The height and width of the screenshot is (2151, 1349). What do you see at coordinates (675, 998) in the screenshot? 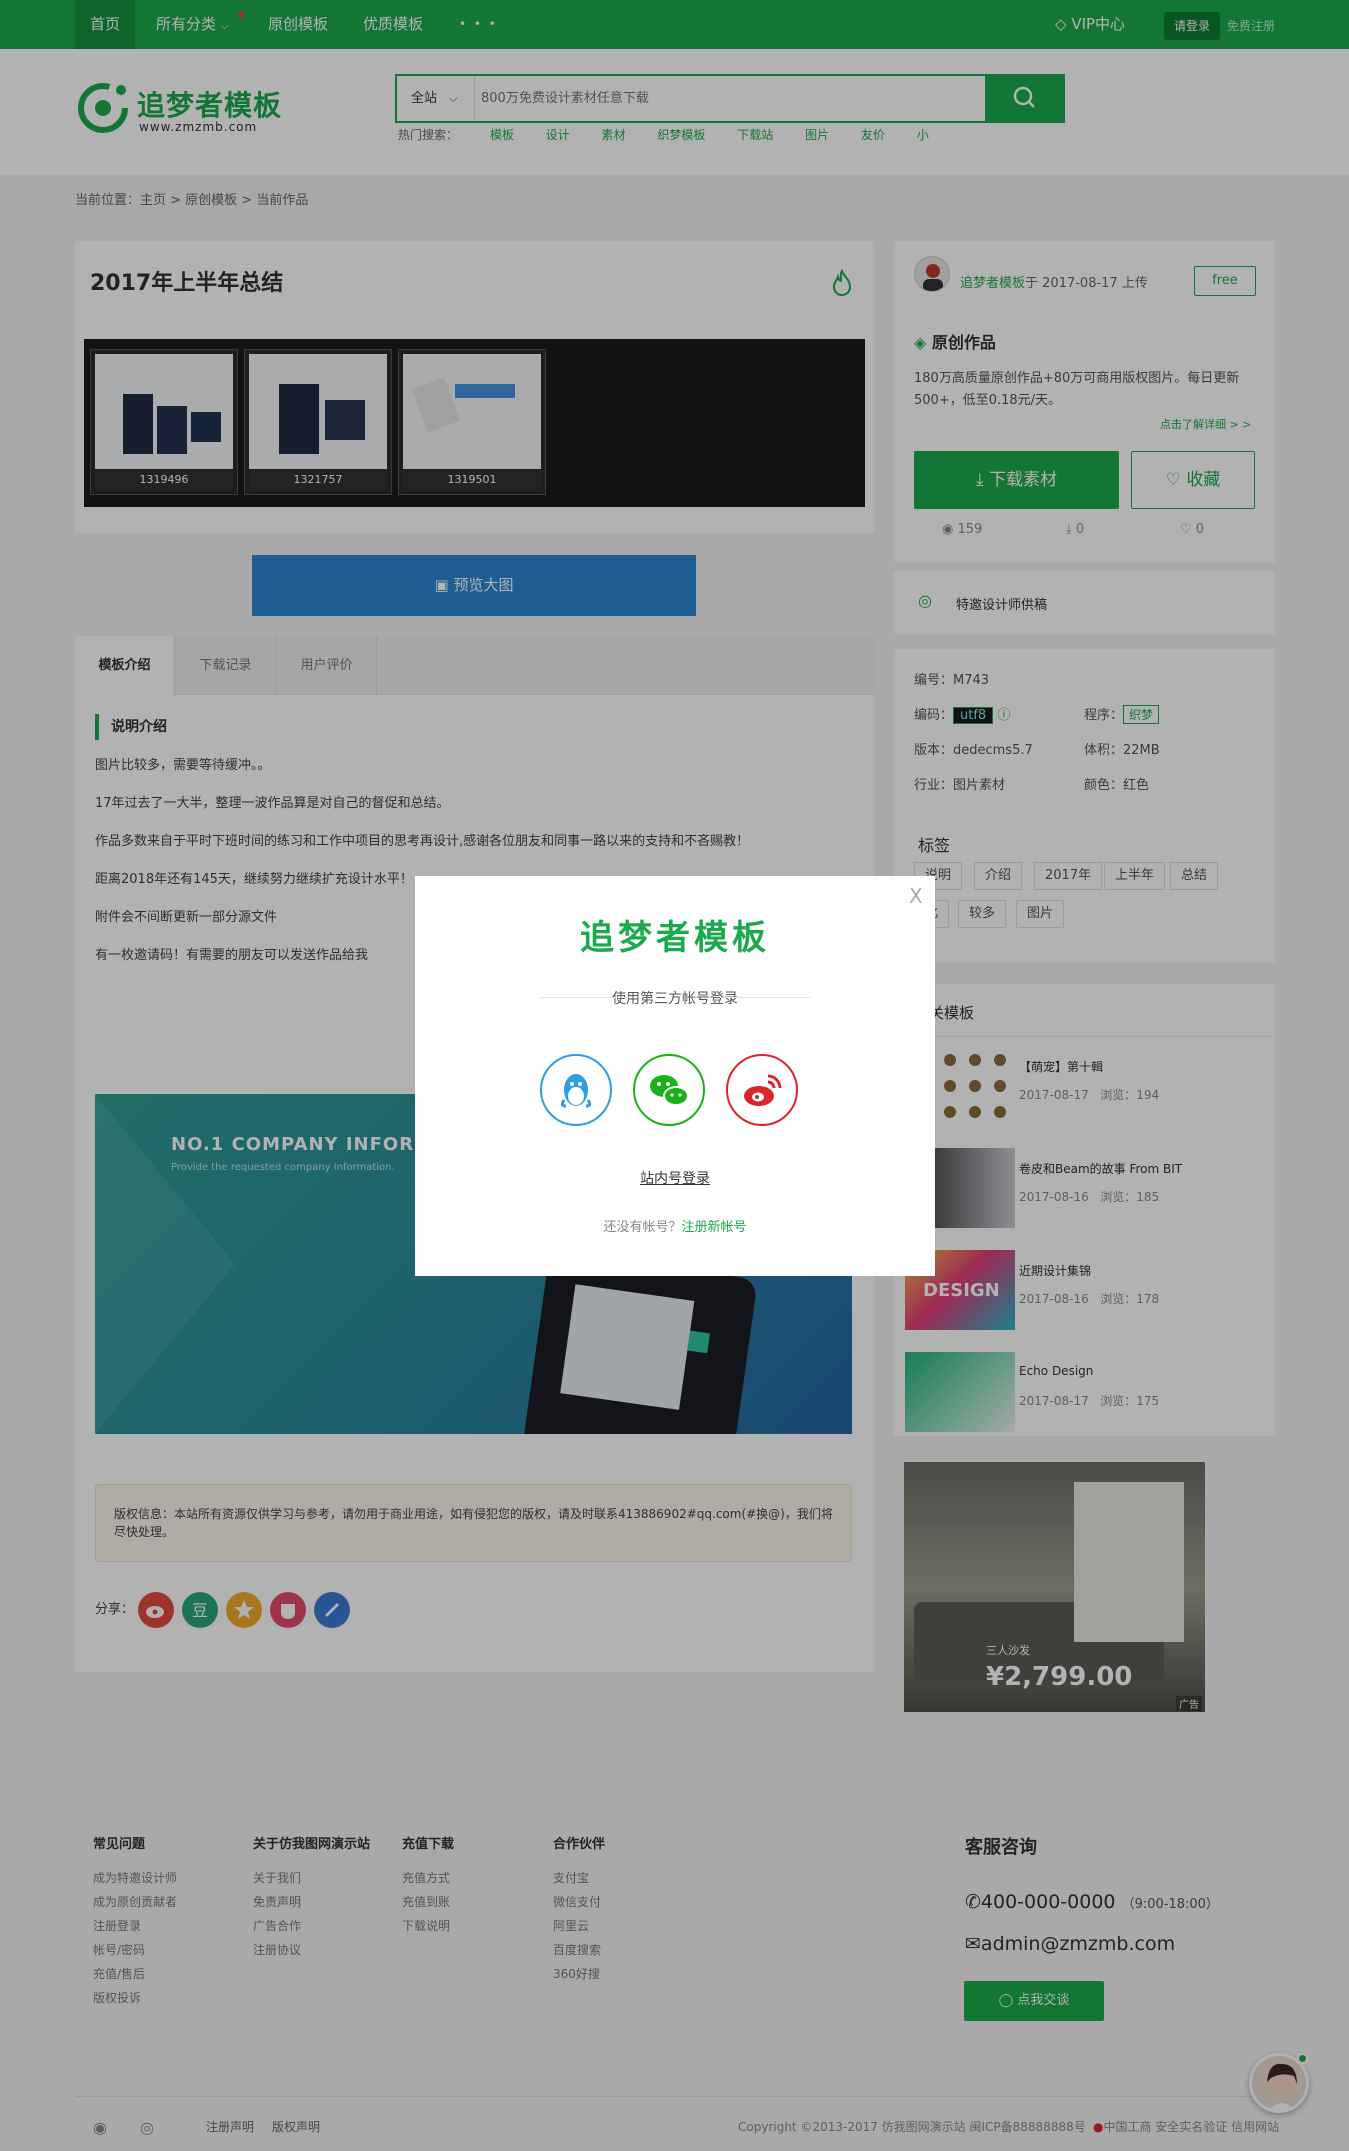
I see `third-party-login-text: 使用第三方帐号登录` at bounding box center [675, 998].